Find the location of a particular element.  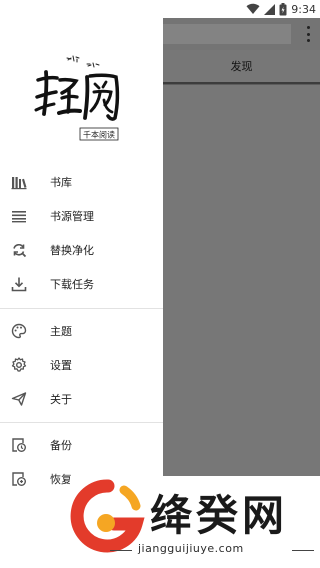

list-icon is located at coordinates (19, 217).